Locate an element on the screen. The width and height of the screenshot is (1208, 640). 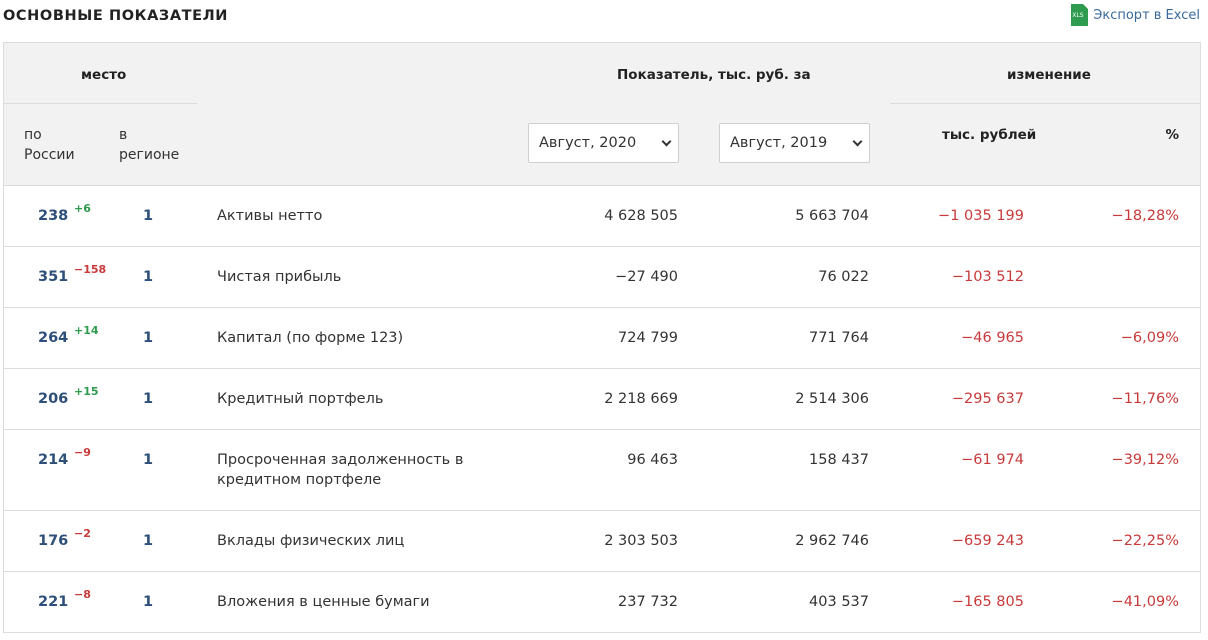
indicator-name: Вклады физических лиц is located at coordinates (311, 541).